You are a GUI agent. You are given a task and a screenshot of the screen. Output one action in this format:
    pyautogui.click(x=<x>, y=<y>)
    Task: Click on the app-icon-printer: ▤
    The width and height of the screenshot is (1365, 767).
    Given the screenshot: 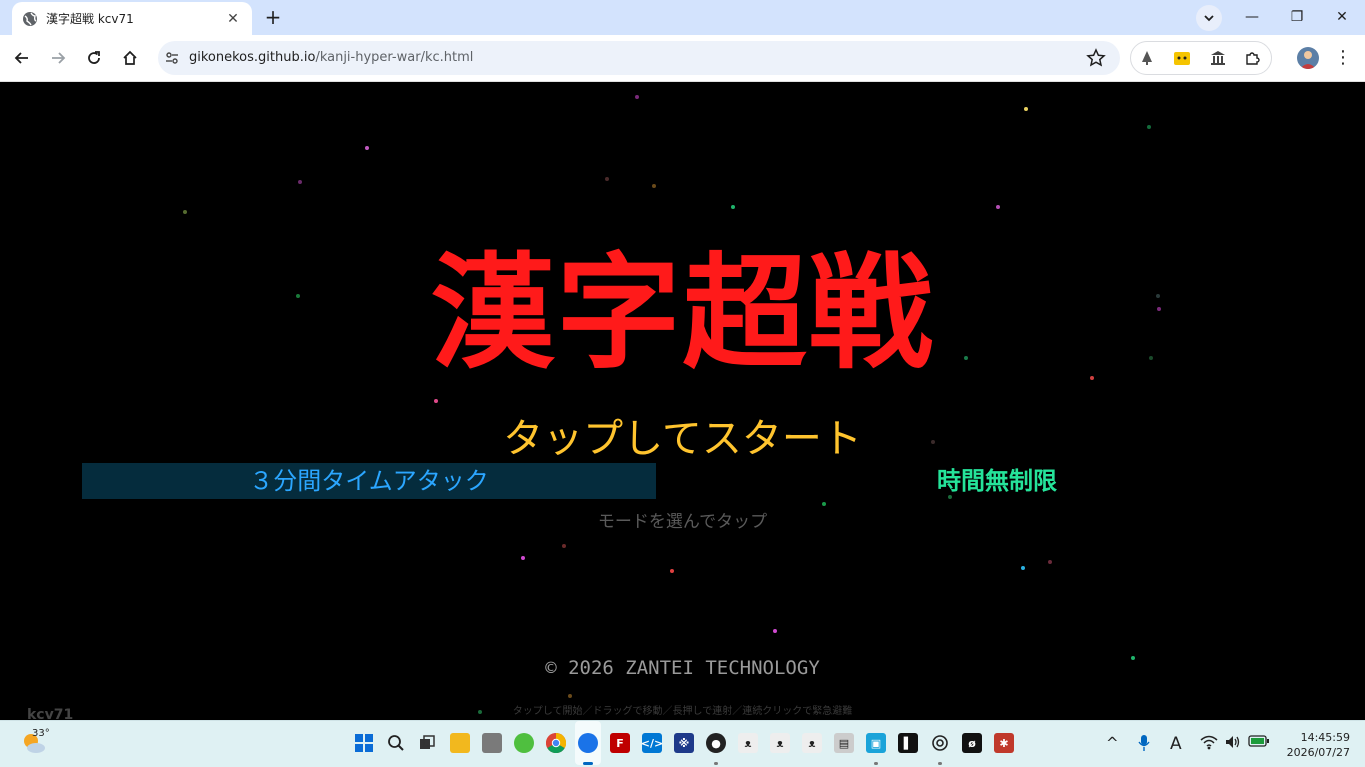 What is the action you would take?
    pyautogui.click(x=844, y=743)
    